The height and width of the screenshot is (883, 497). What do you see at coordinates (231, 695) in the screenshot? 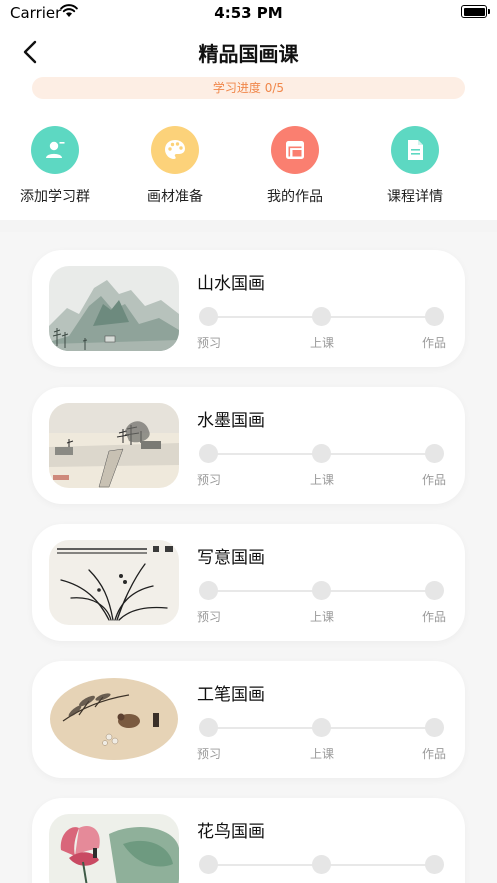
I see `course-title: 工笔国画` at bounding box center [231, 695].